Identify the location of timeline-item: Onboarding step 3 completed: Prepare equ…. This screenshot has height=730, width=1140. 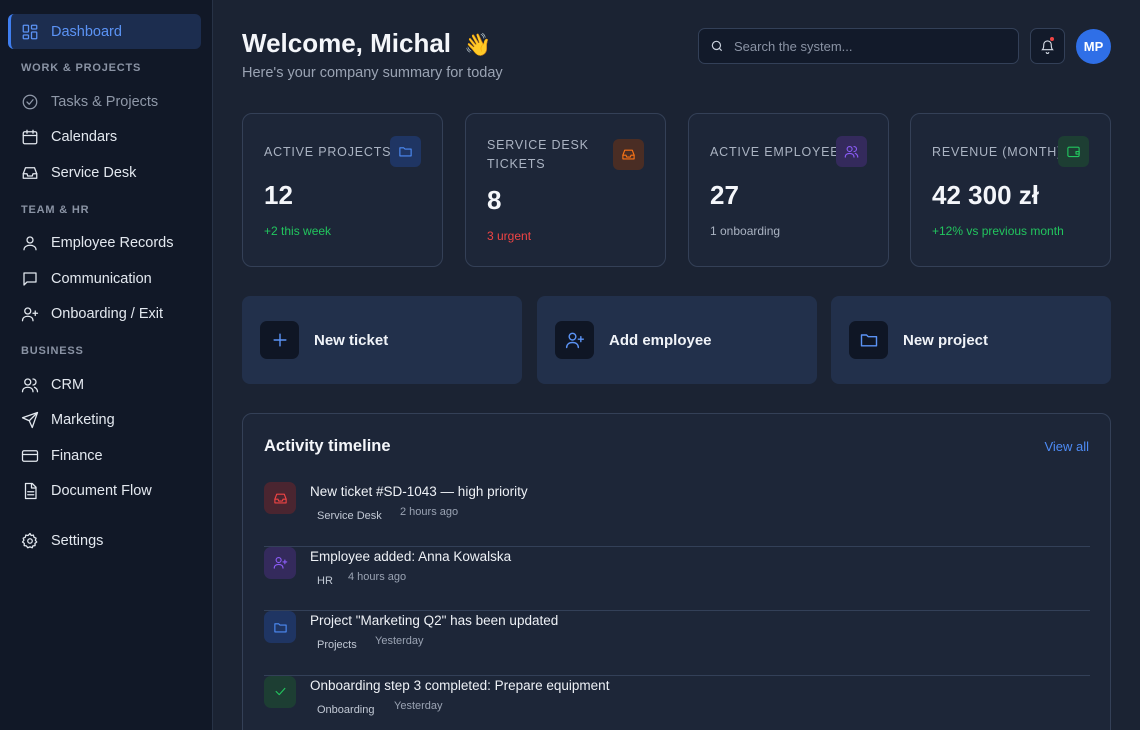
(677, 702).